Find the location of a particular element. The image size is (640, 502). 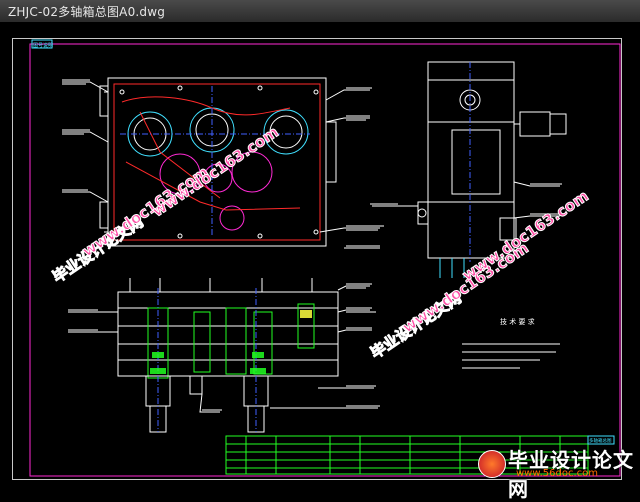

brand-logo: 毕业设计论文网 www.56doc.com is located at coordinates (554, 472).